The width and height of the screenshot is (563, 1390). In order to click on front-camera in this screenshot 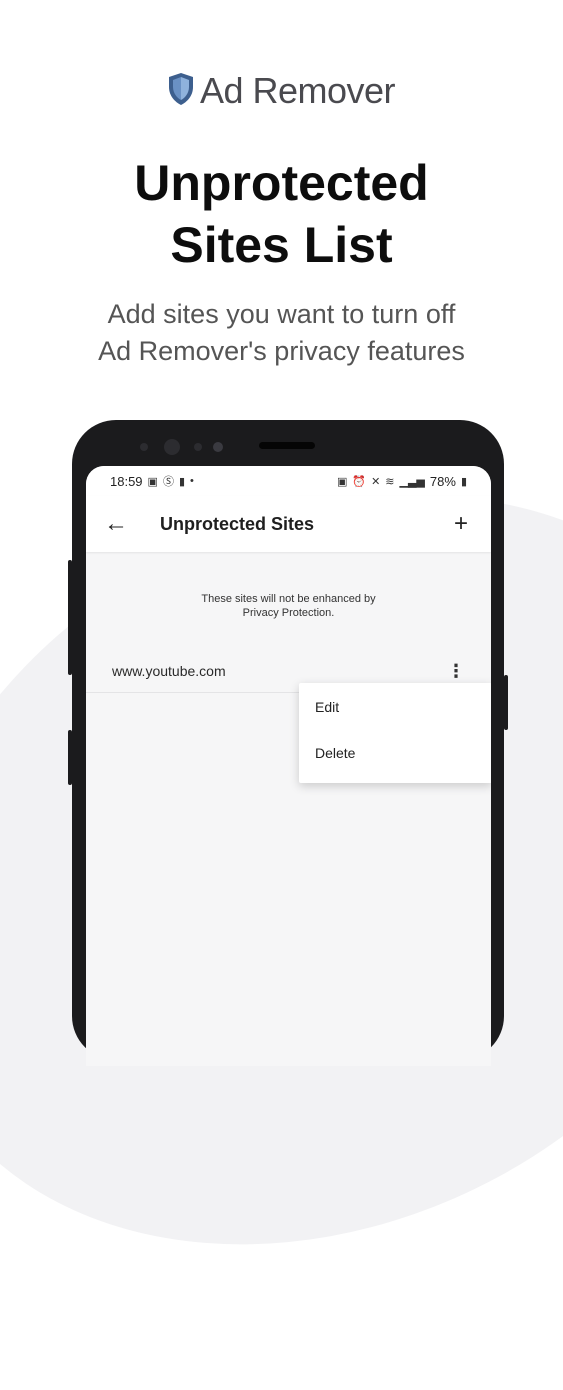, I will do `click(218, 447)`.